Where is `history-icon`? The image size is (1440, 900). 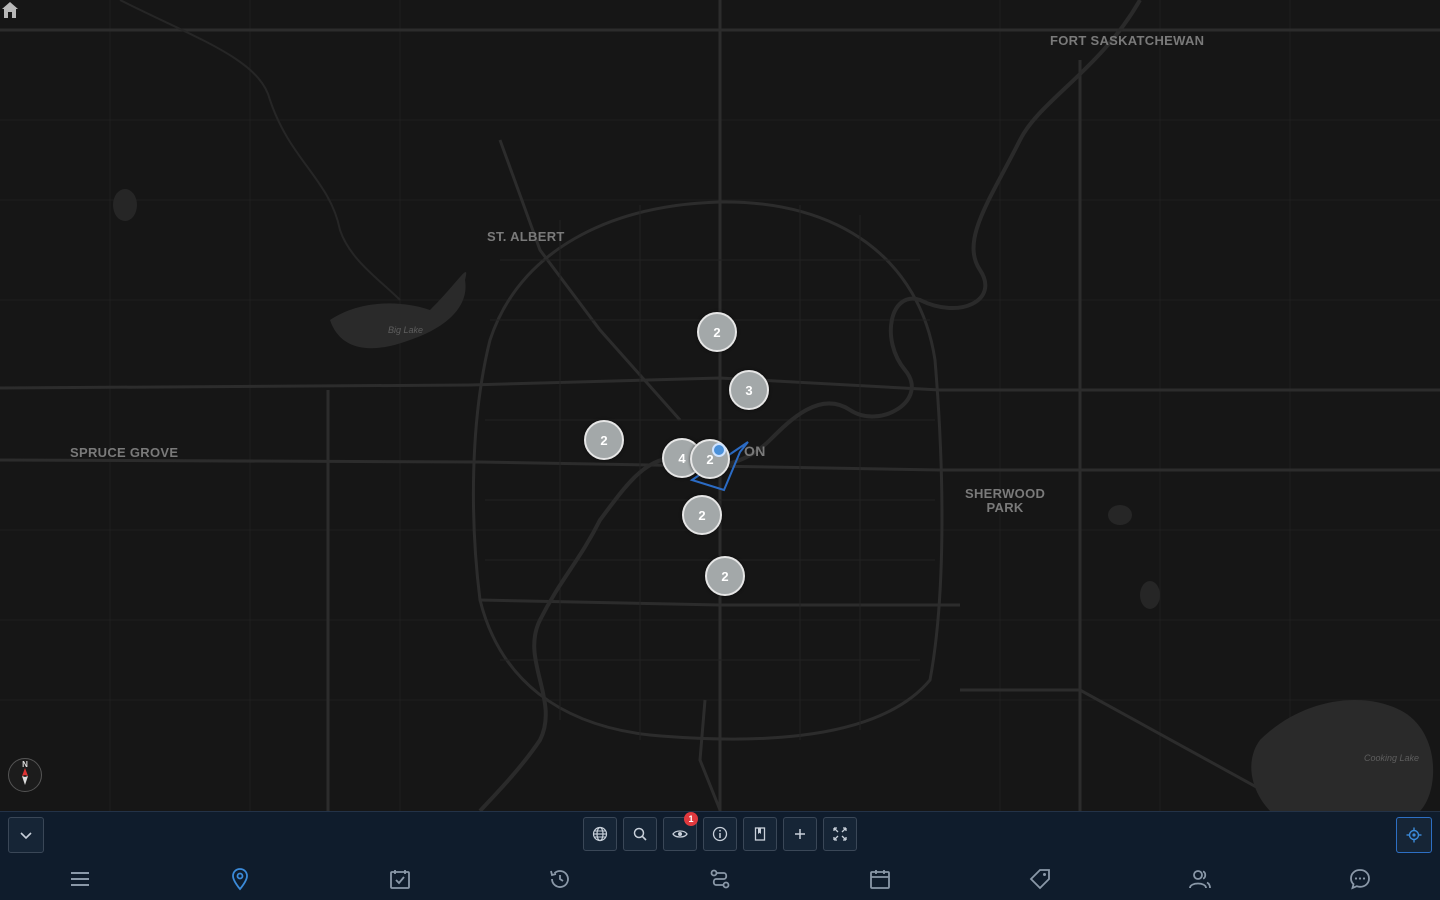
history-icon is located at coordinates (559, 879).